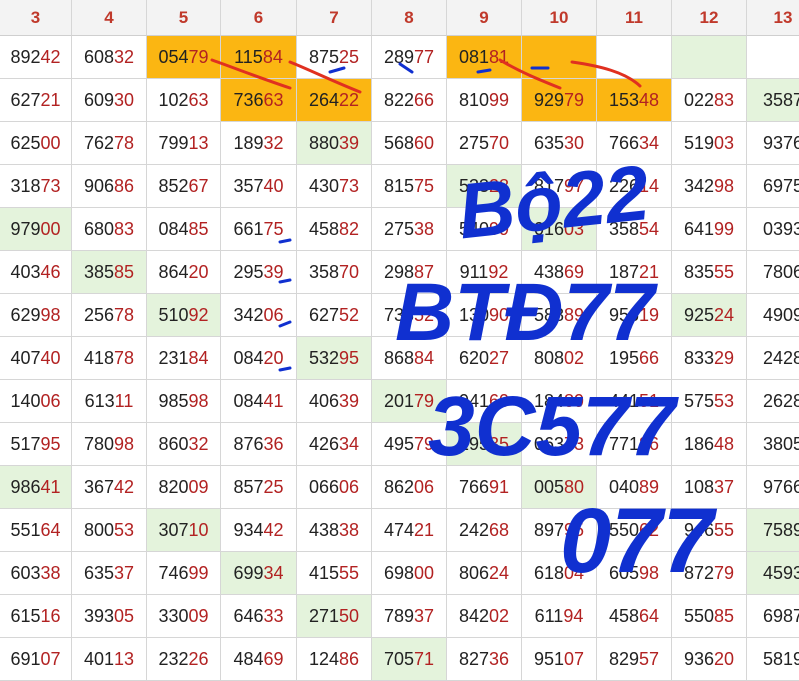  What do you see at coordinates (634, 100) in the screenshot?
I see `result-cell: 153 48` at bounding box center [634, 100].